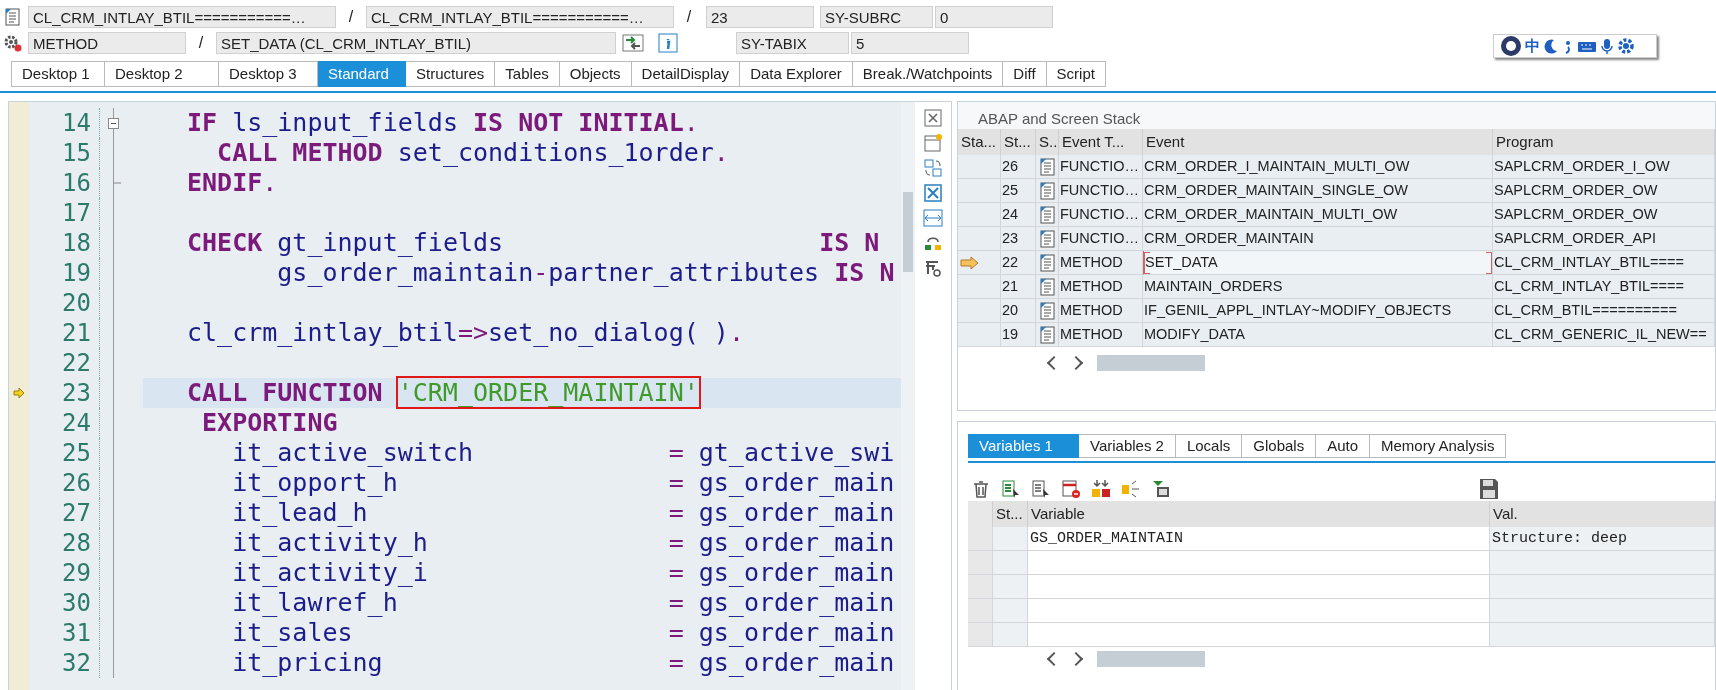 The image size is (1716, 690). What do you see at coordinates (563, 453) in the screenshot?
I see `code-line: it_active_switch = gt_active_swi` at bounding box center [563, 453].